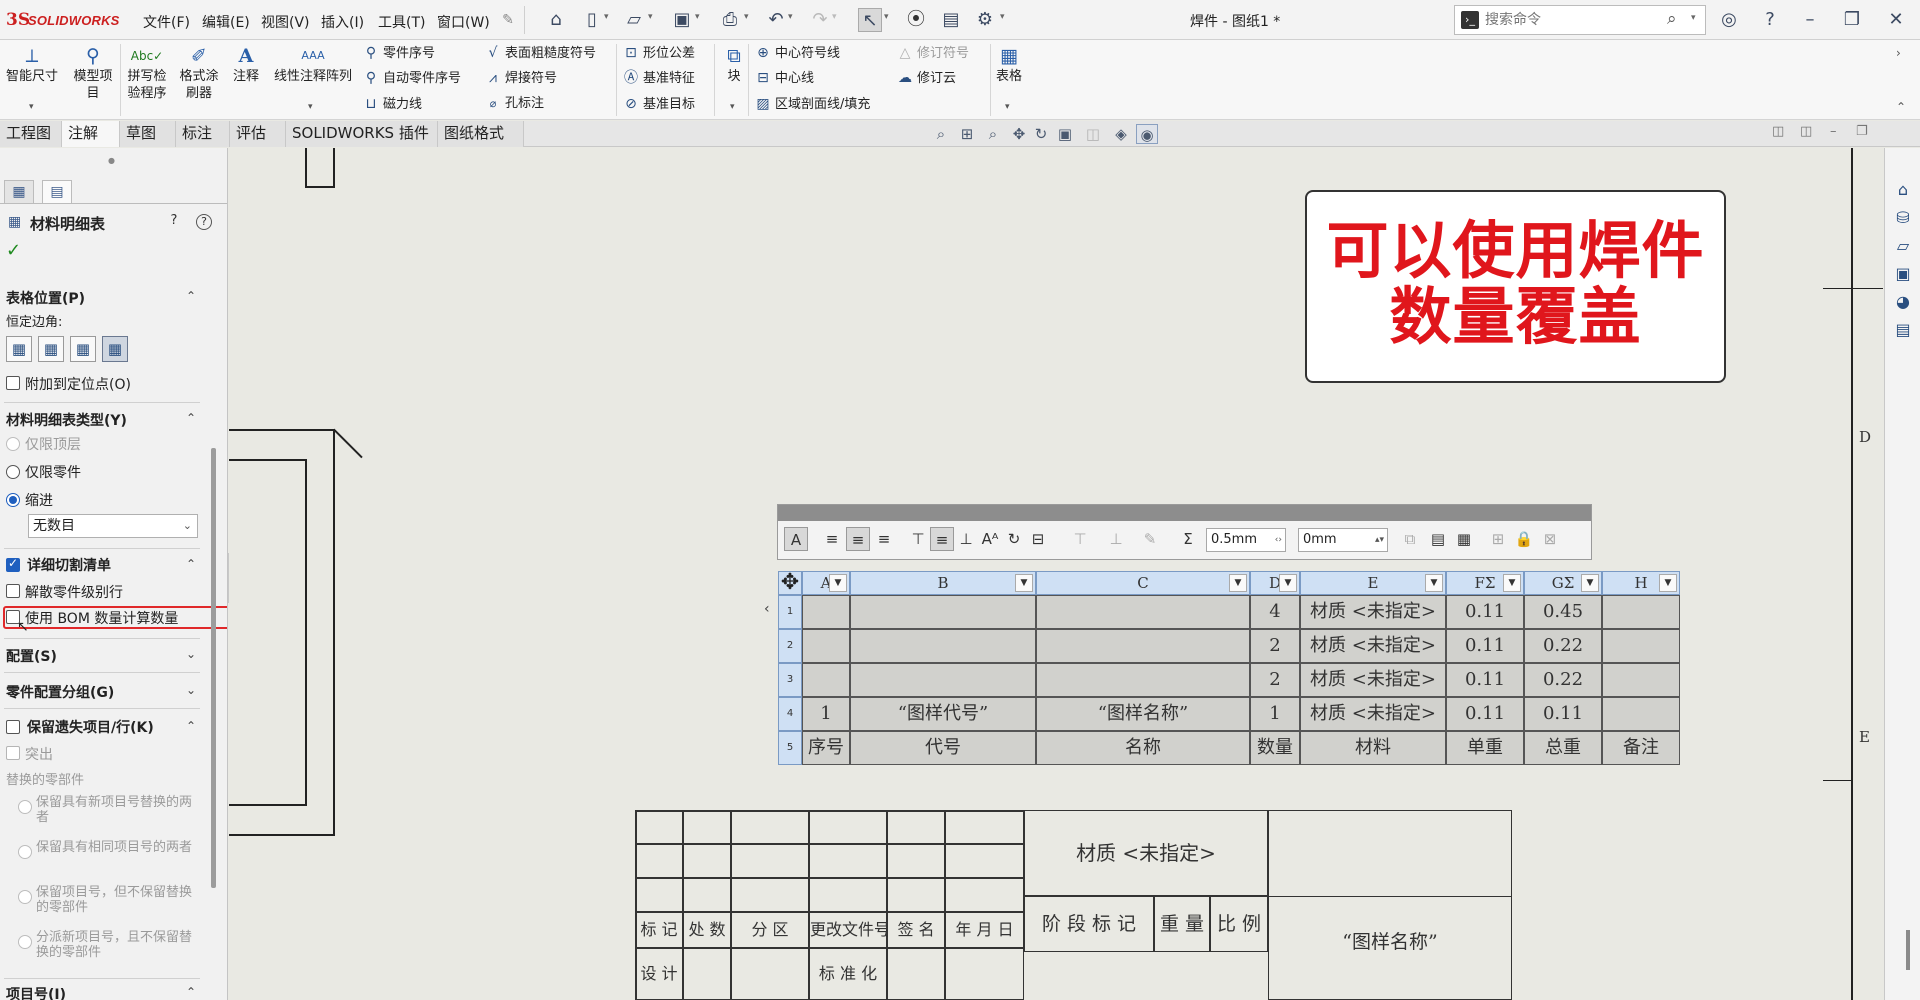 The image size is (1920, 1000). Describe the element at coordinates (926, 78) in the screenshot. I see `revision-cloud-button: ☁ 修订云` at that location.